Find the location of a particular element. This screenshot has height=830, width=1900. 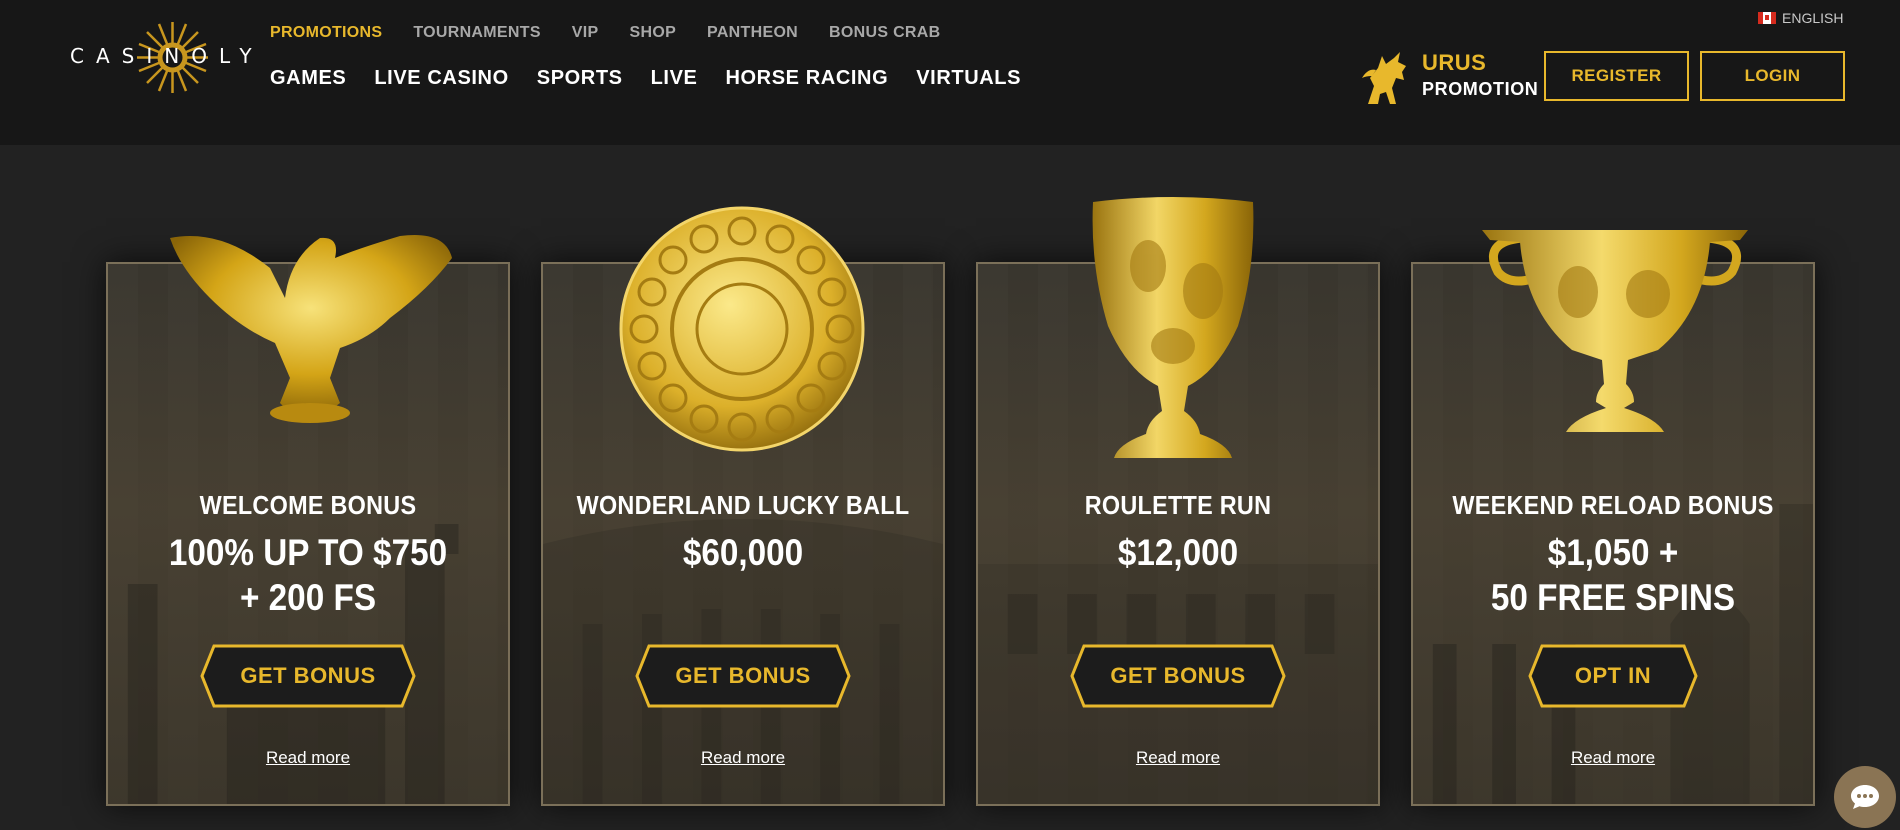

chat-icon is located at coordinates (1865, 797).